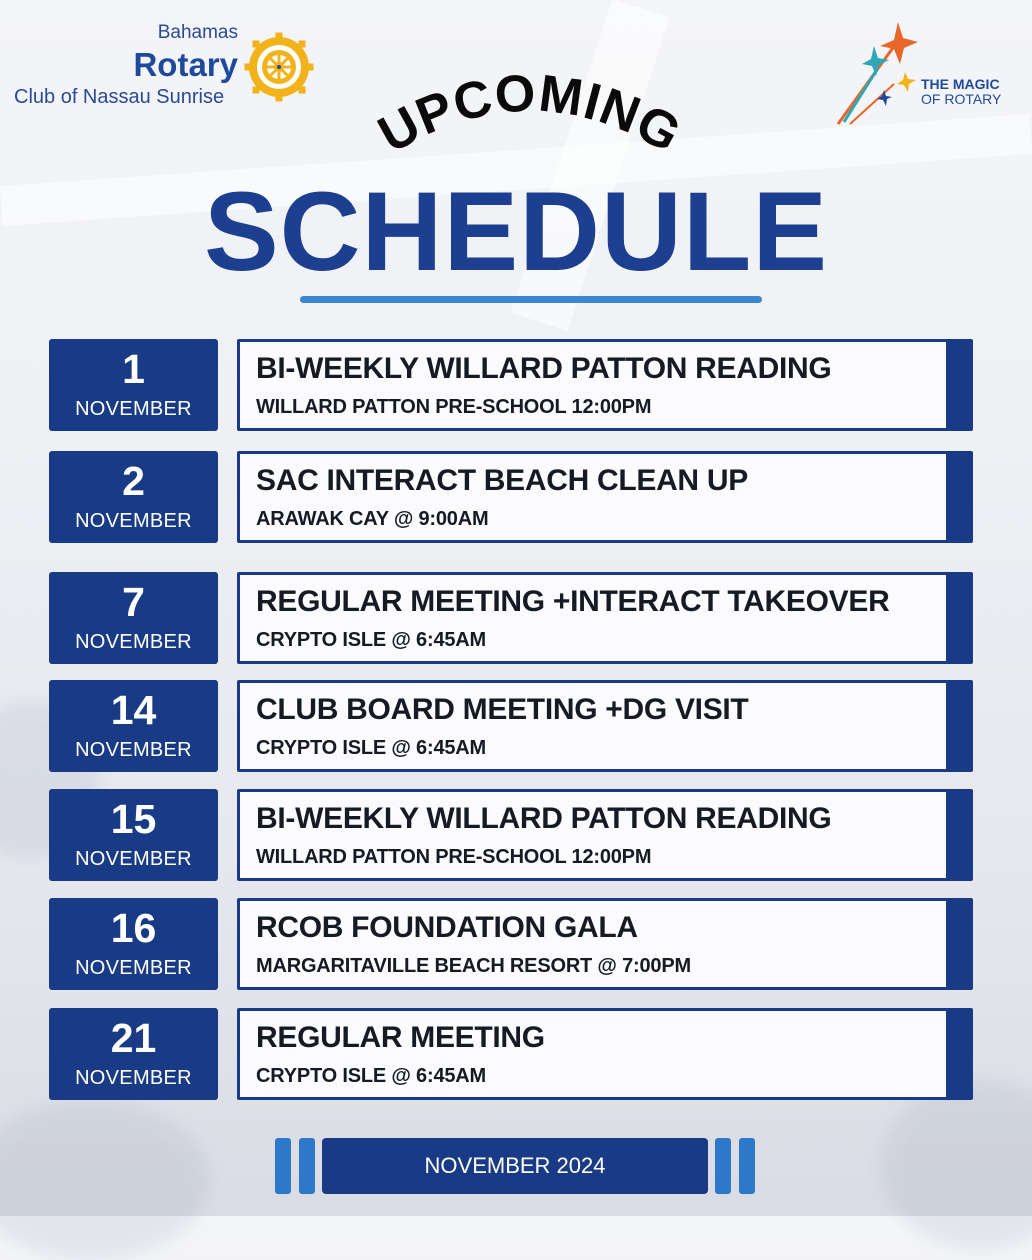 The image size is (1032, 1260). I want to click on event-title: SAC INTERACT BEACH CLEAN UP, so click(502, 480).